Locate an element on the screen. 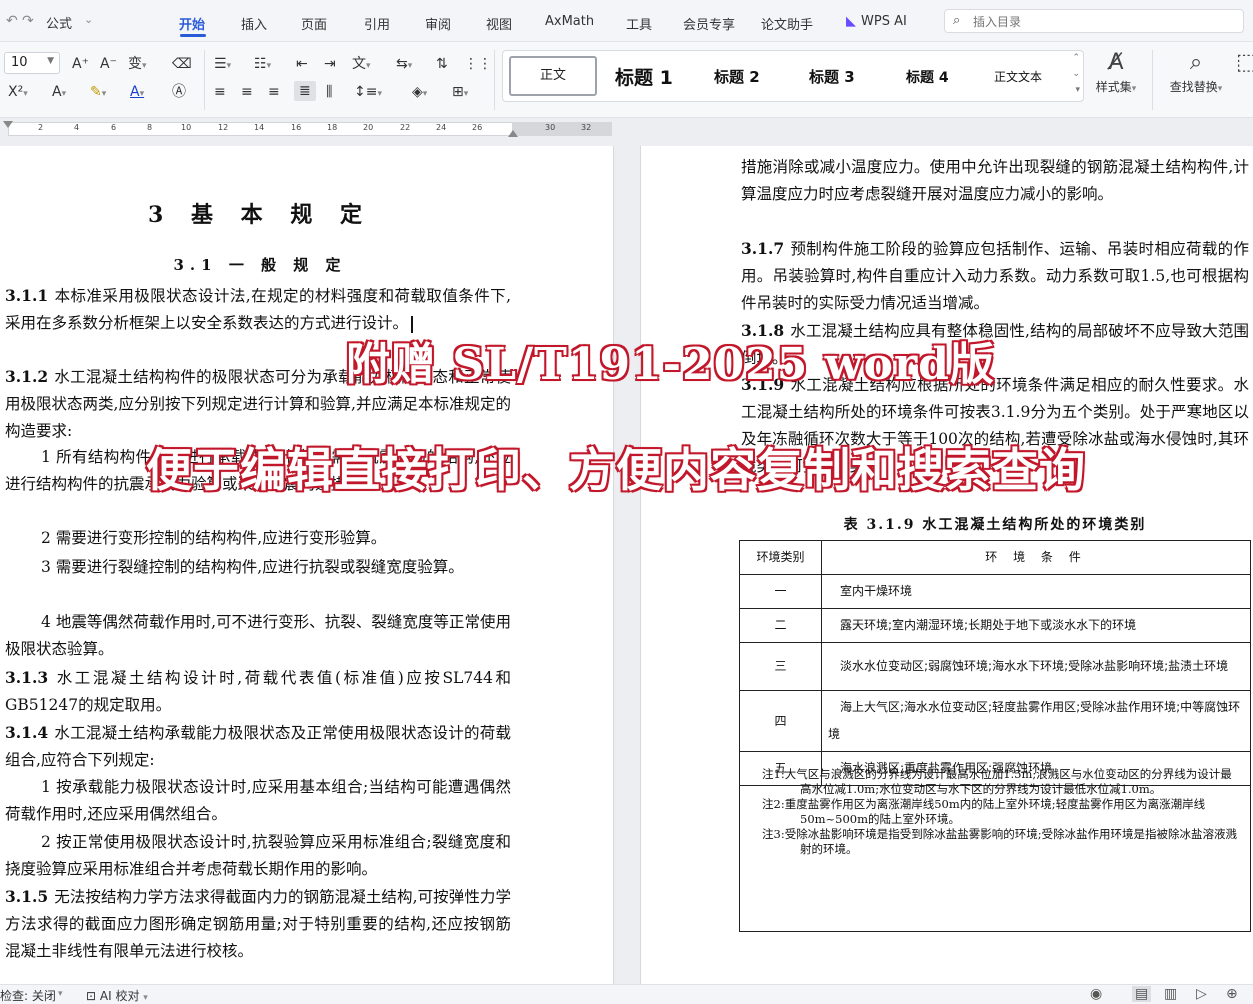 This screenshot has height=1004, width=1253. ai-check-button: ⊡ AI 校对 ▾ is located at coordinates (117, 995).